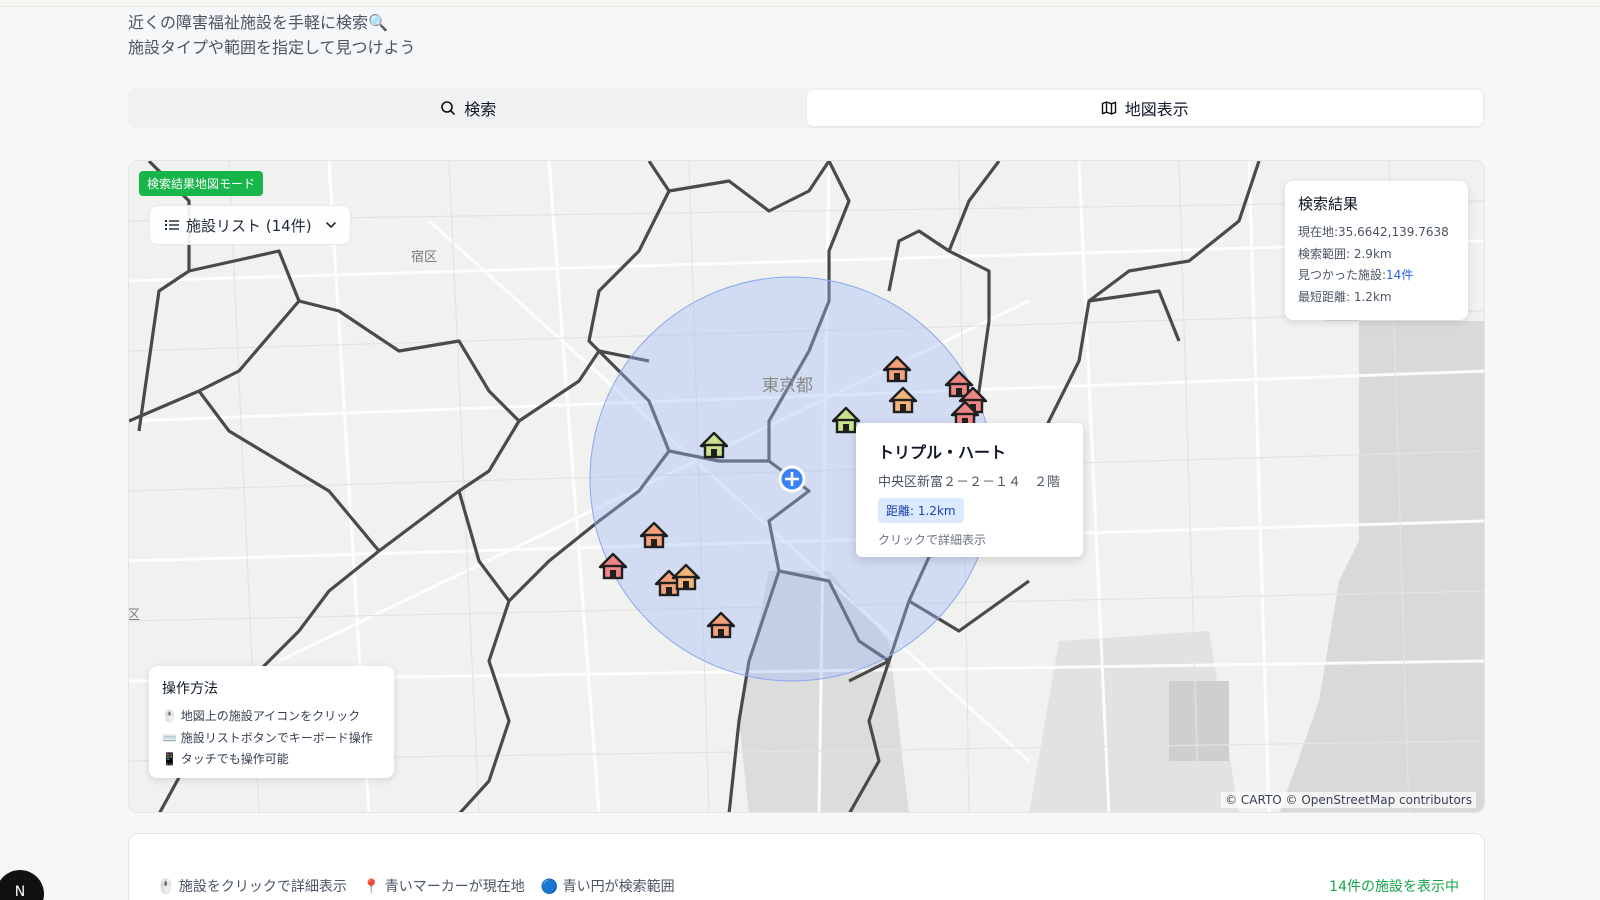 Image resolution: width=1600 pixels, height=900 pixels. What do you see at coordinates (22, 885) in the screenshot?
I see `avatar: N` at bounding box center [22, 885].